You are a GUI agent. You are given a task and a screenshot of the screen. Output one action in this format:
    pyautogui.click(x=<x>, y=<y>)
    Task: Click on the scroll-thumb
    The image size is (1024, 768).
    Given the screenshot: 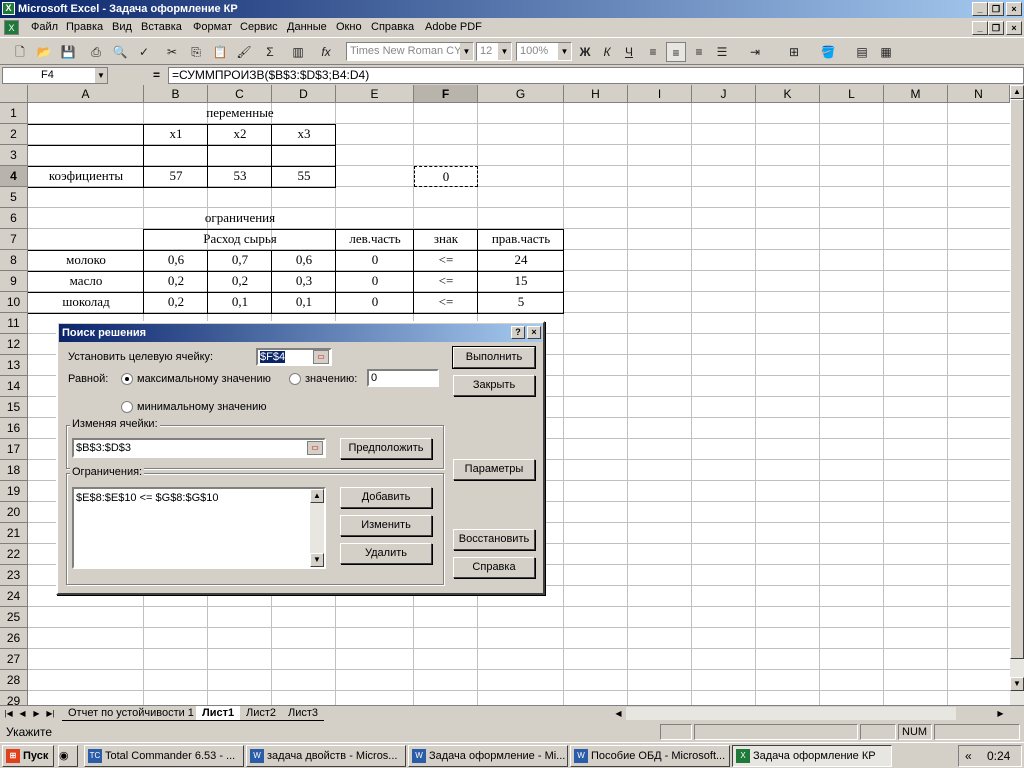 What is the action you would take?
    pyautogui.click(x=1017, y=379)
    